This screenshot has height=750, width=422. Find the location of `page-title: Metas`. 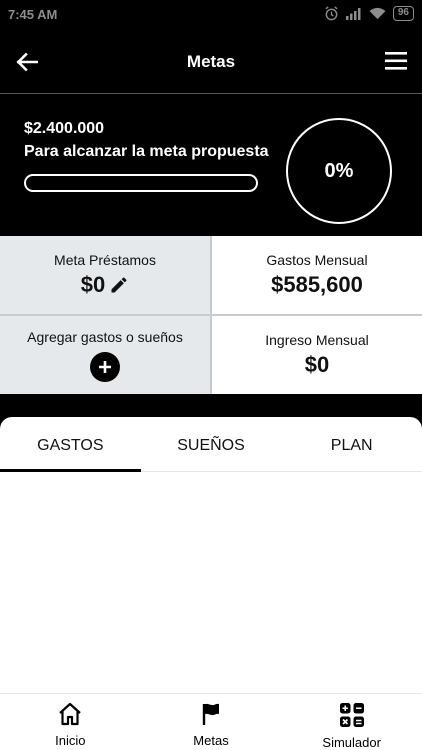

page-title: Metas is located at coordinates (211, 61).